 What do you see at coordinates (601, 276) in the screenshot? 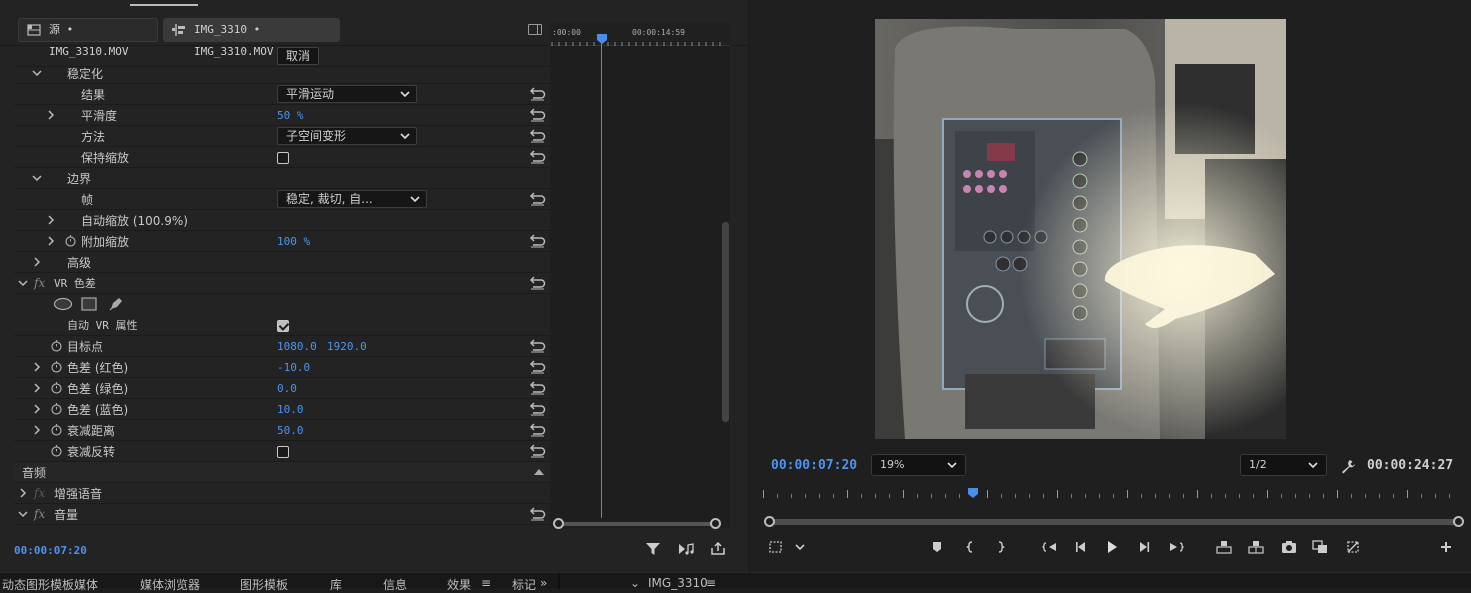
I see `playhead-line` at bounding box center [601, 276].